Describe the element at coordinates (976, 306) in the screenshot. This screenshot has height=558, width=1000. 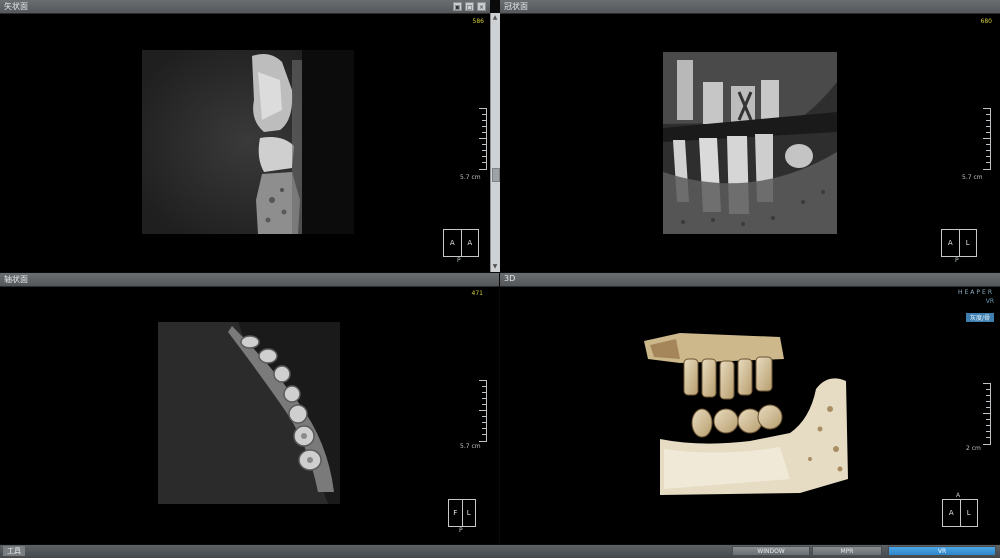
I see `rendering-panel: HEAPER VR 灰度/骨` at that location.